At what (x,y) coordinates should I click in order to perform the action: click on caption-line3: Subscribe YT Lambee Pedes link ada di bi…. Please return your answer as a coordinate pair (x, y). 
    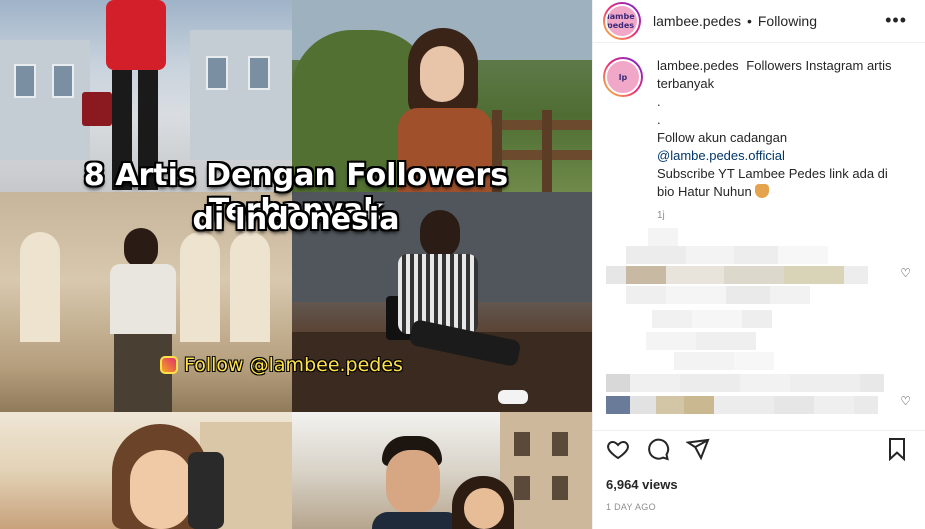
    Looking at the image, I should click on (772, 182).